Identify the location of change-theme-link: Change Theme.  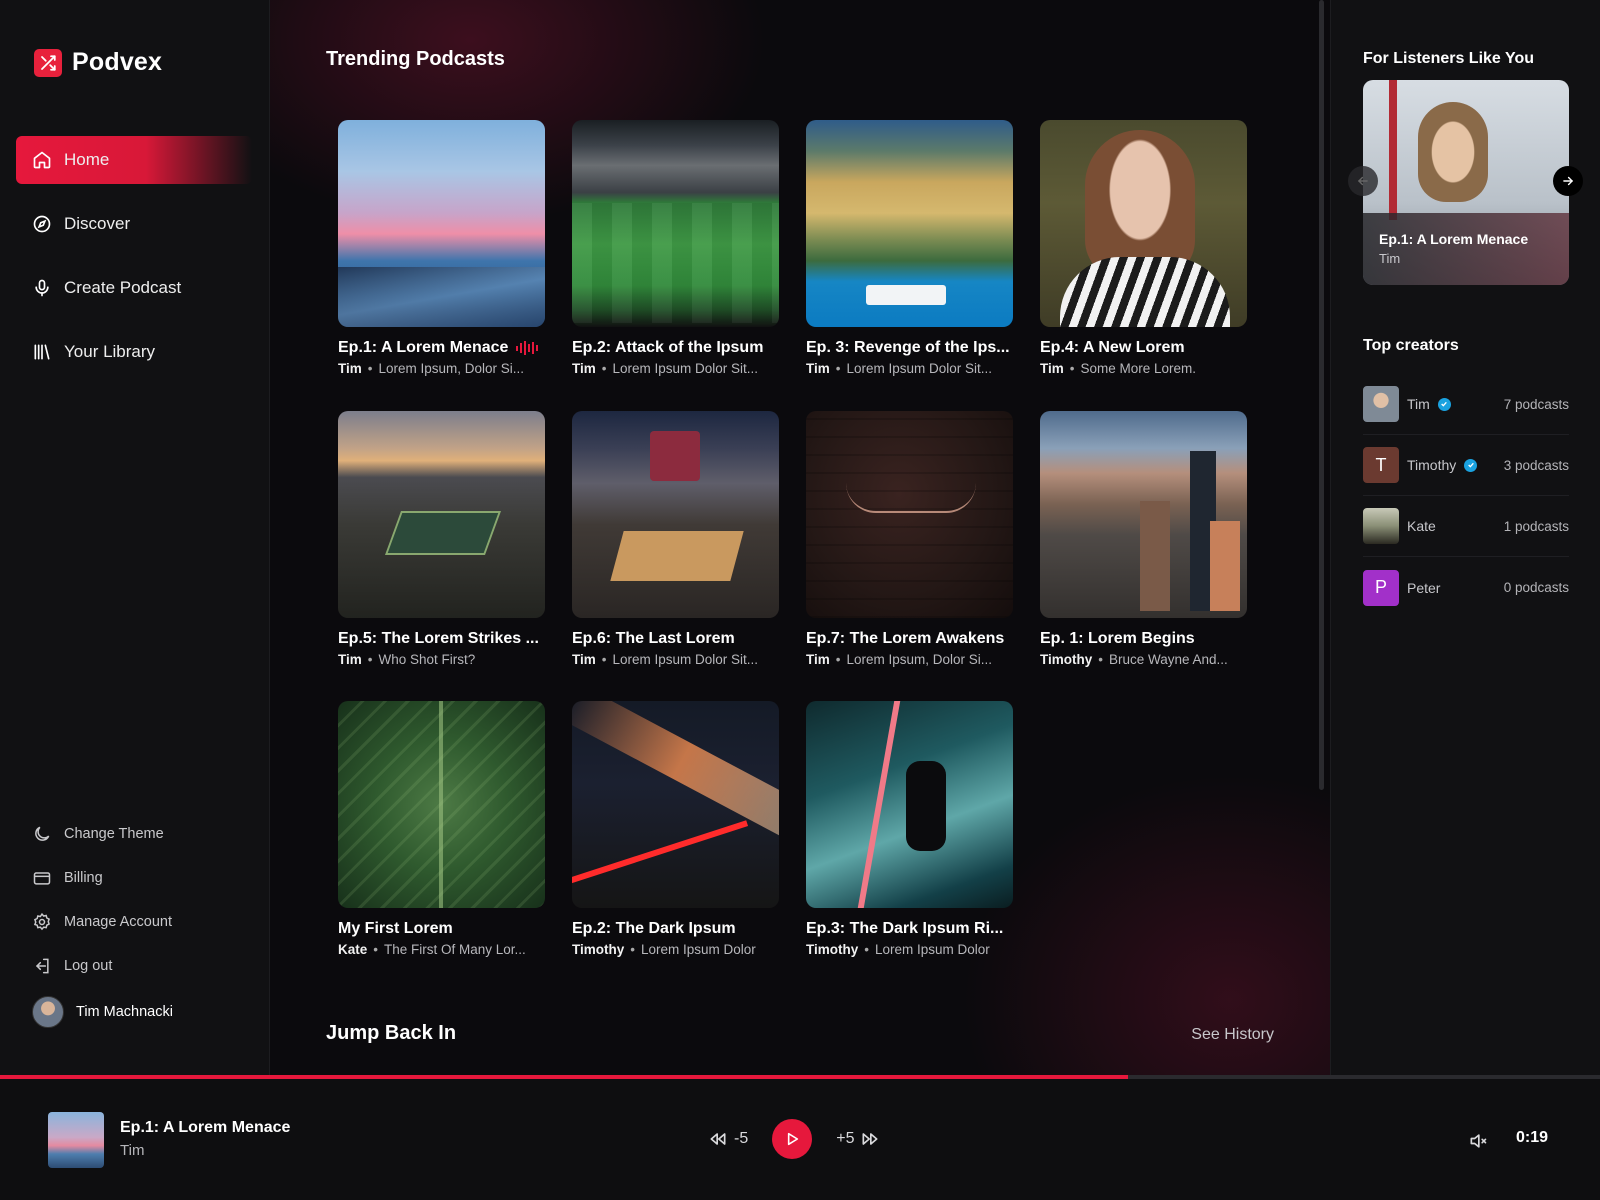
(142, 834).